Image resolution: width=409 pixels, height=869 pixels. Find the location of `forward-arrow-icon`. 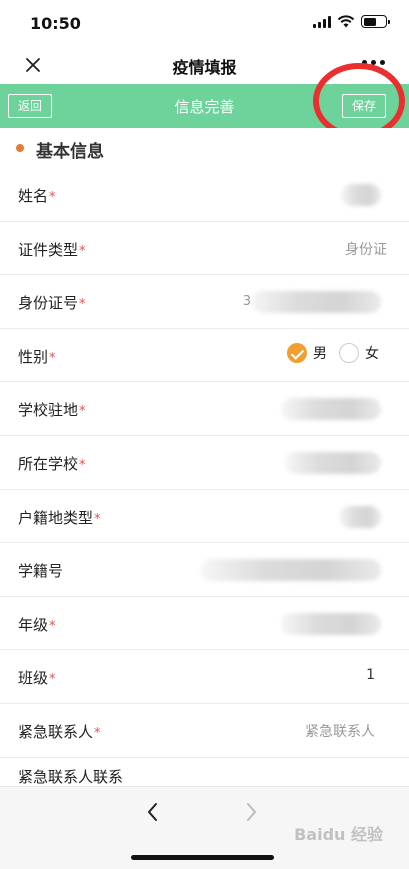

forward-arrow-icon is located at coordinates (251, 812).